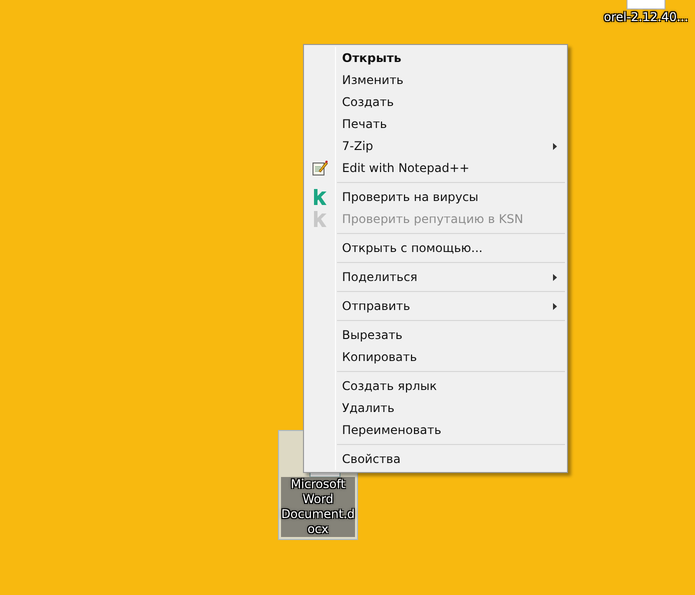  What do you see at coordinates (451, 146) in the screenshot?
I see `menu-item: 7-Zip` at bounding box center [451, 146].